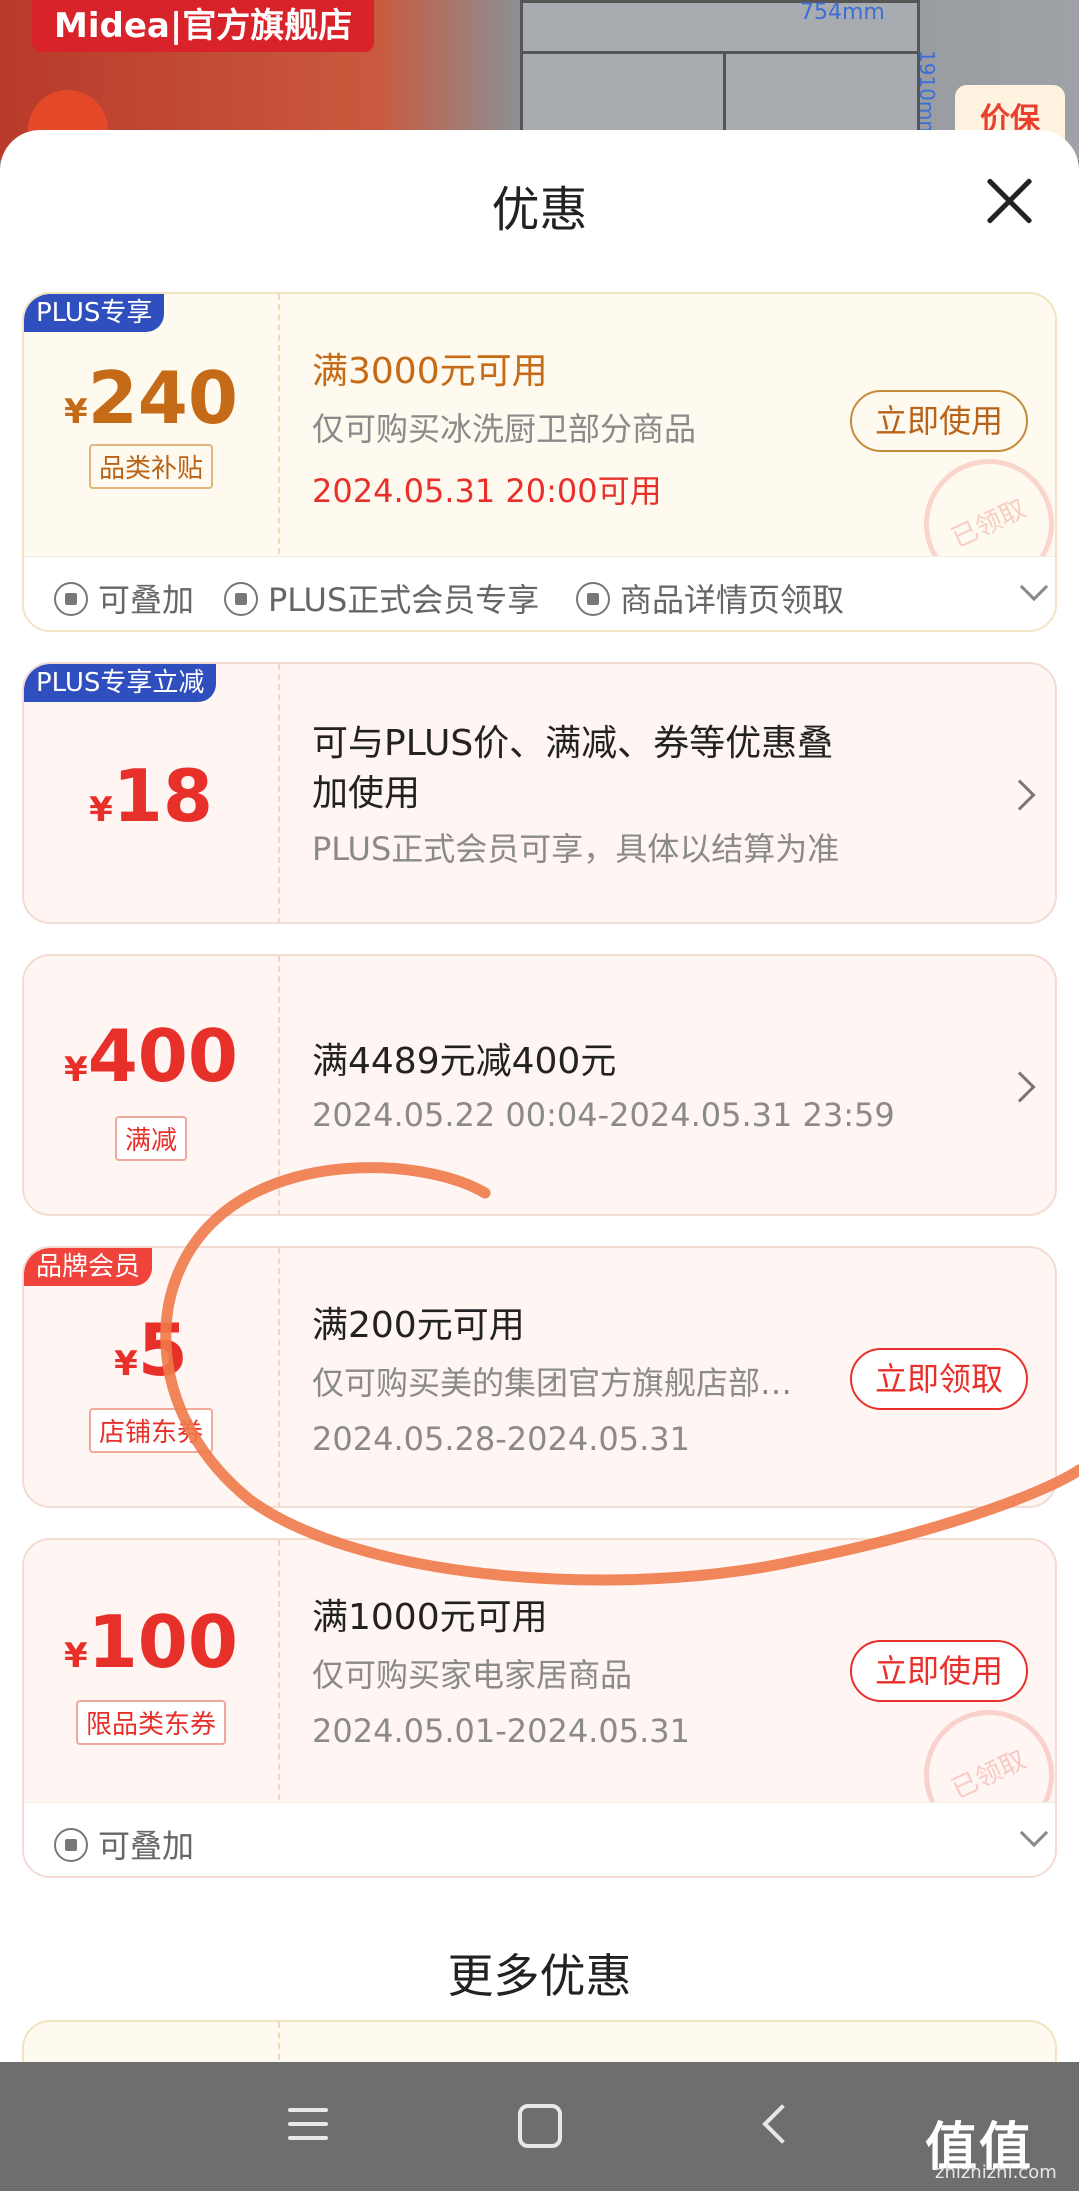  I want to click on back-icon, so click(778, 2126).